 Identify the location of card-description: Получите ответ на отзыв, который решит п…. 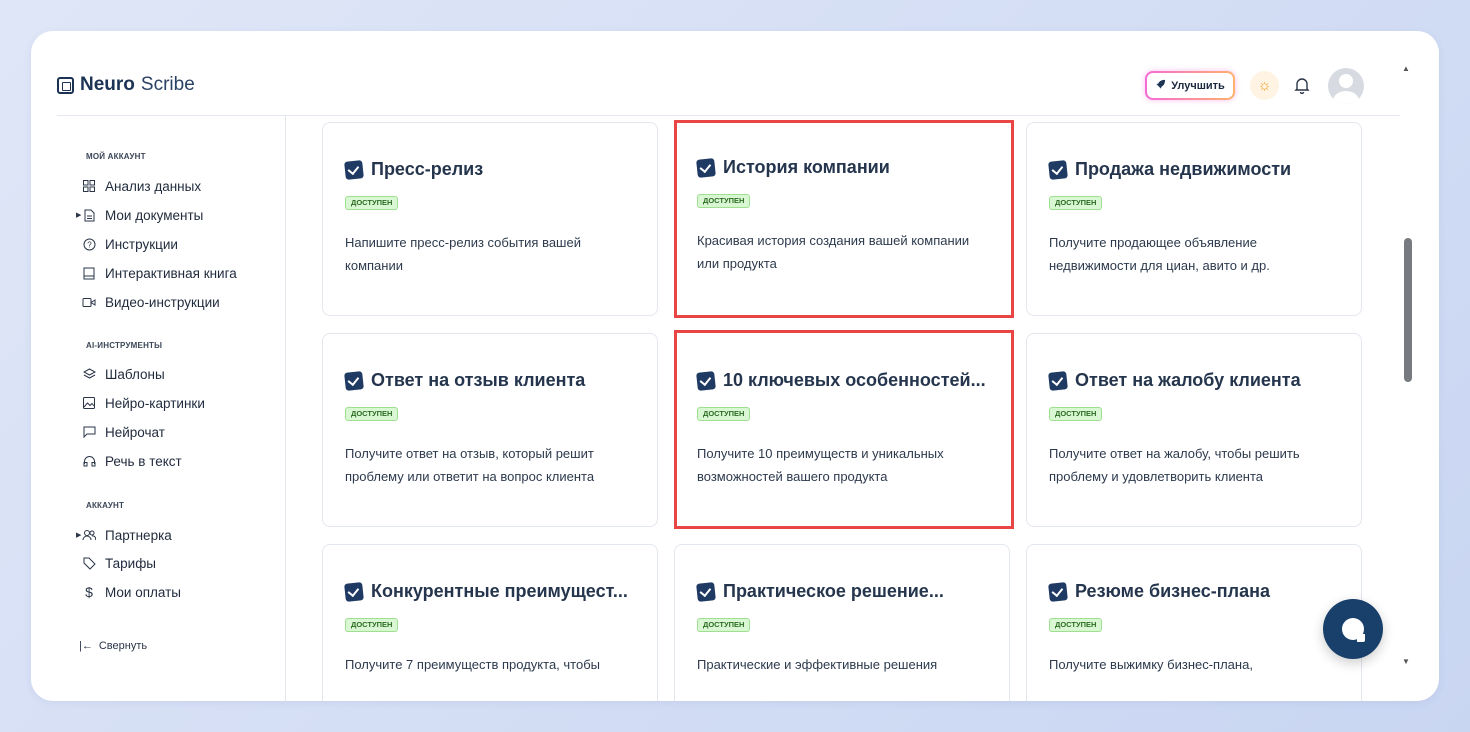
(470, 465).